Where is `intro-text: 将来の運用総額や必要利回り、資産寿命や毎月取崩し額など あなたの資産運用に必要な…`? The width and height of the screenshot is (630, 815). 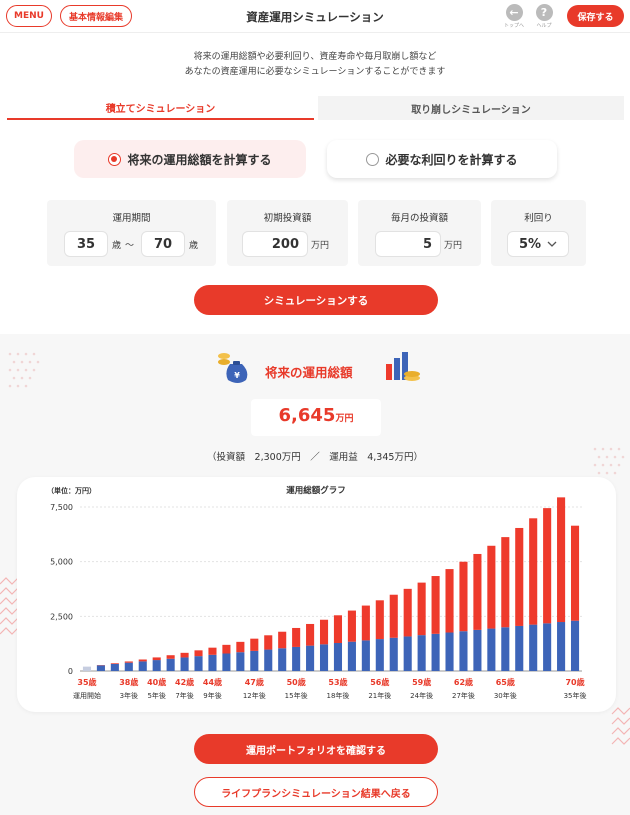
intro-text: 将来の運用総額や必要利回り、資産寿命や毎月取崩し額など あなたの資産運用に必要な… is located at coordinates (315, 64).